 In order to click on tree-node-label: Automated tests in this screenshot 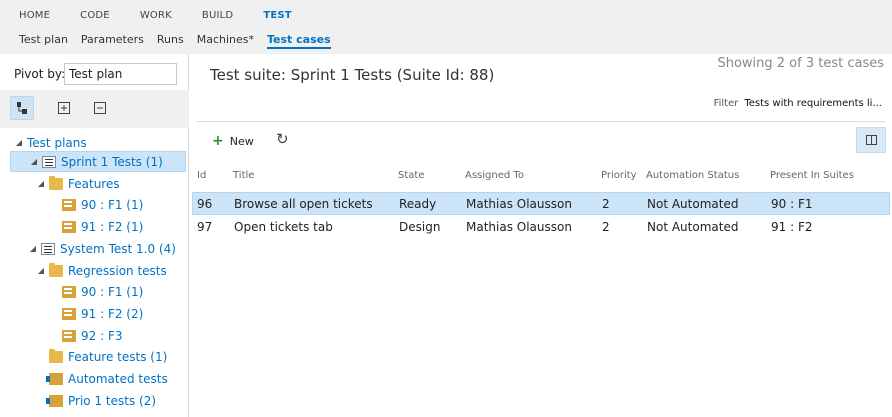, I will do `click(118, 378)`.